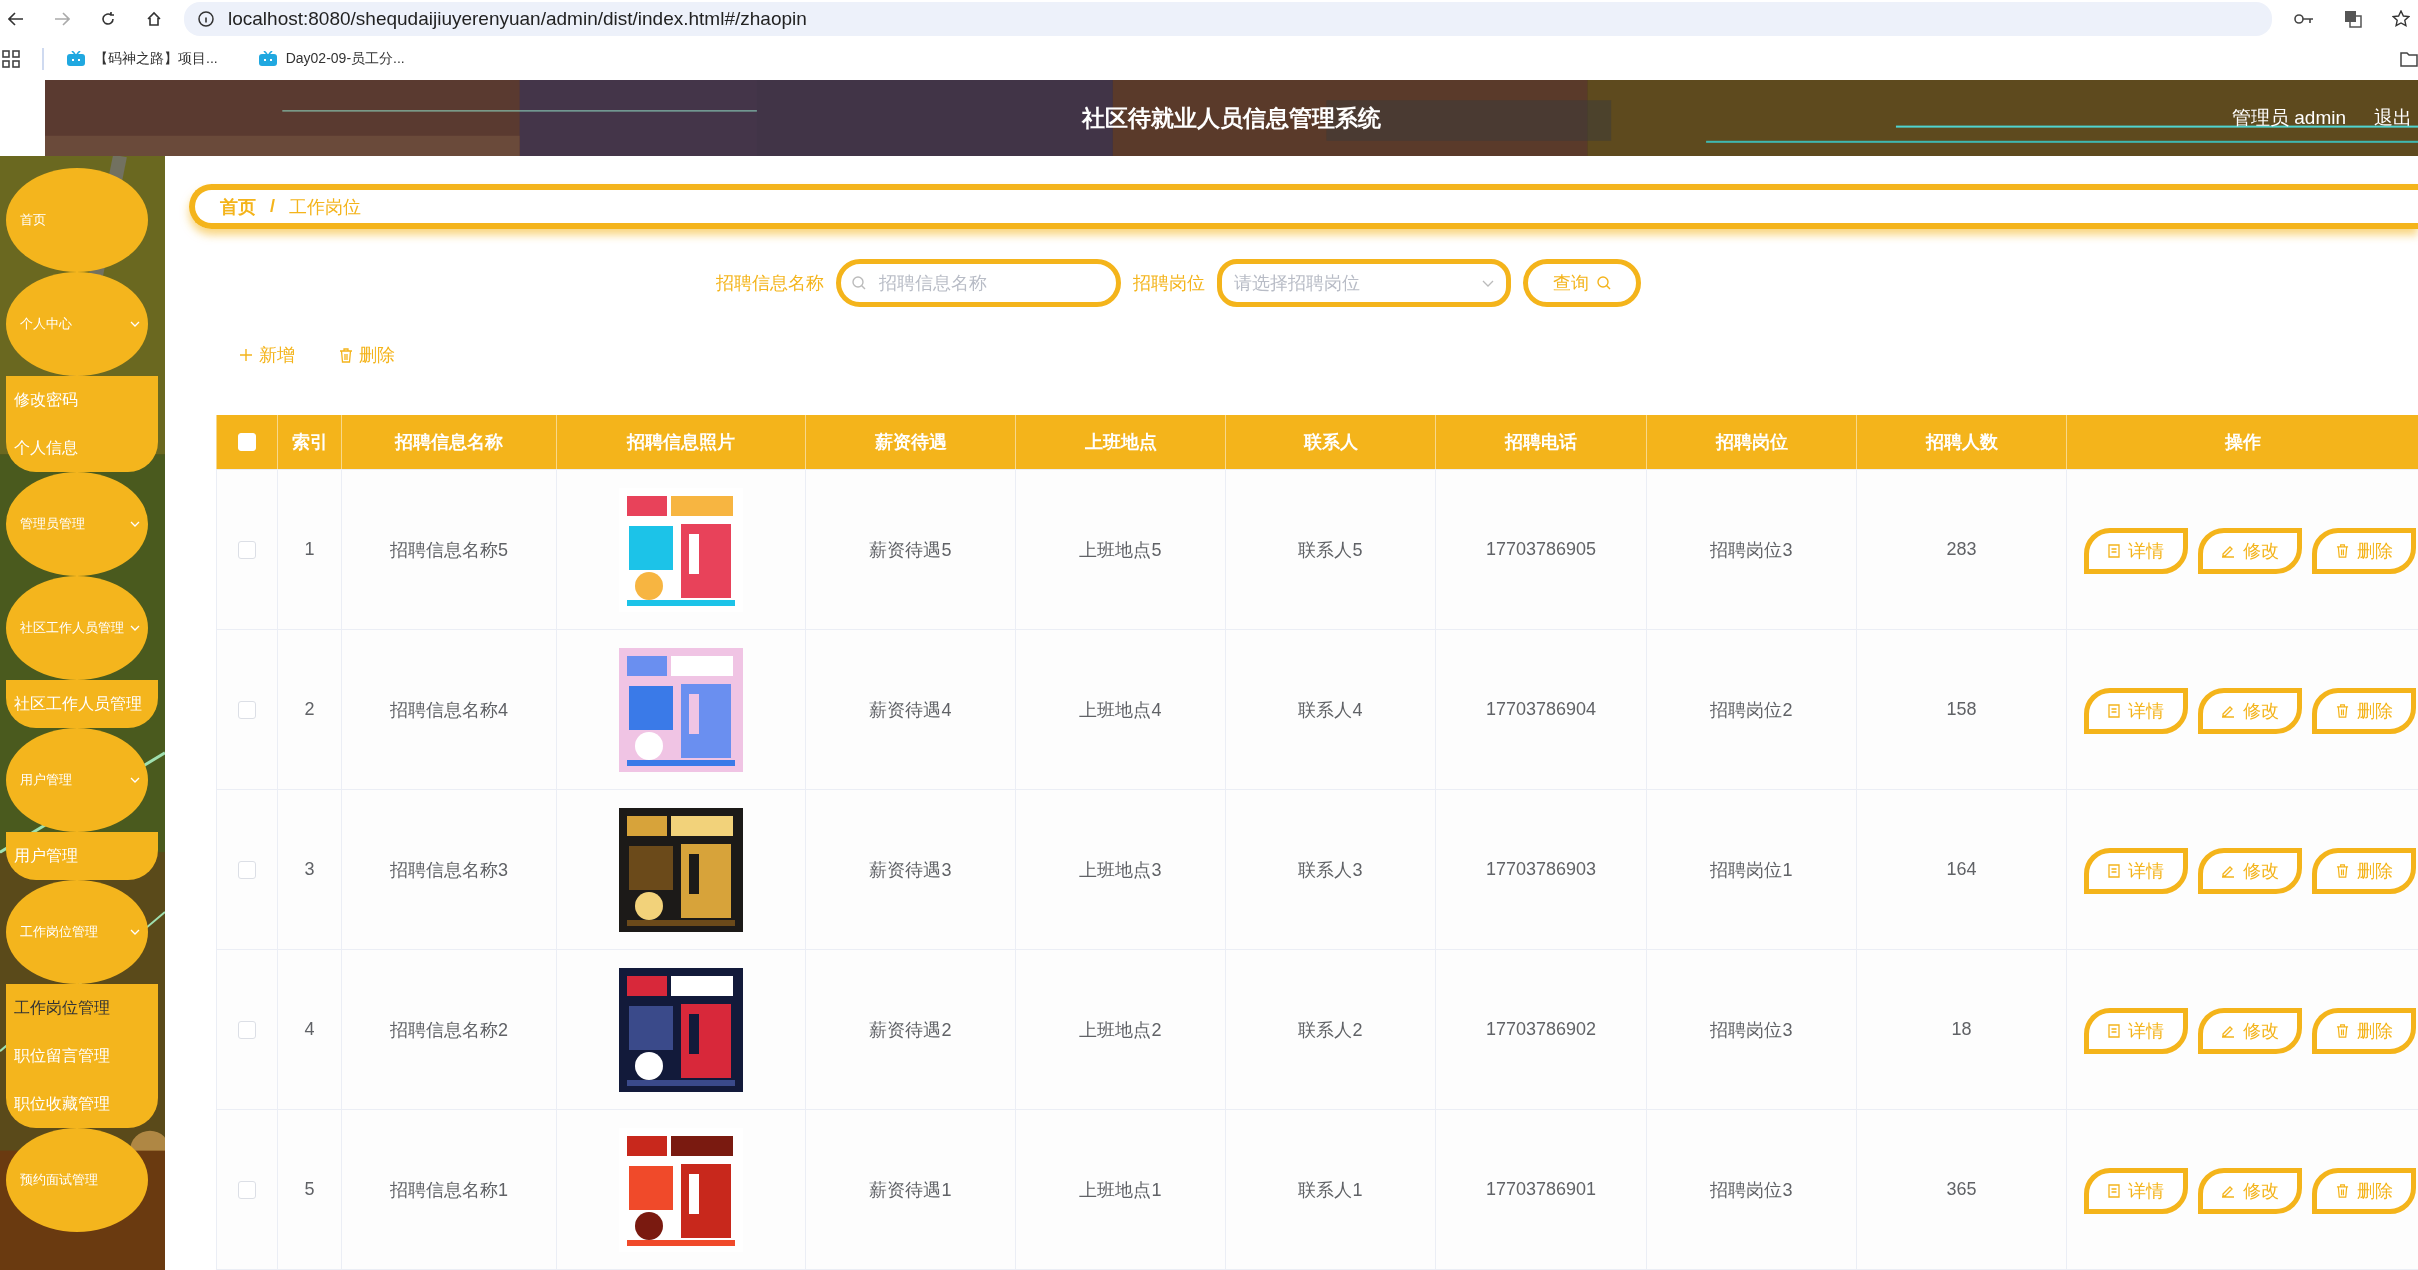  What do you see at coordinates (1330, 442) in the screenshot?
I see `column-header: 联系人` at bounding box center [1330, 442].